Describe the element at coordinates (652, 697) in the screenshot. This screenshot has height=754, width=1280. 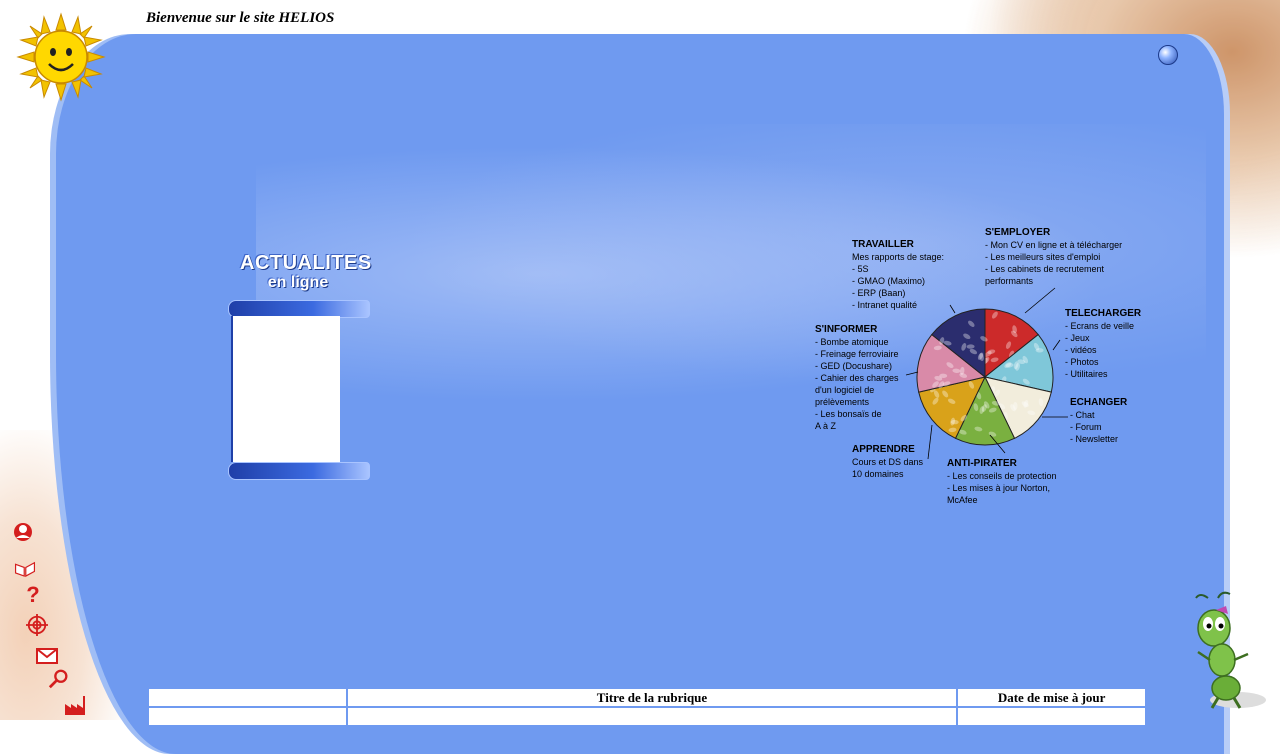
I see `table-header-title: Titre de la rubrique` at that location.